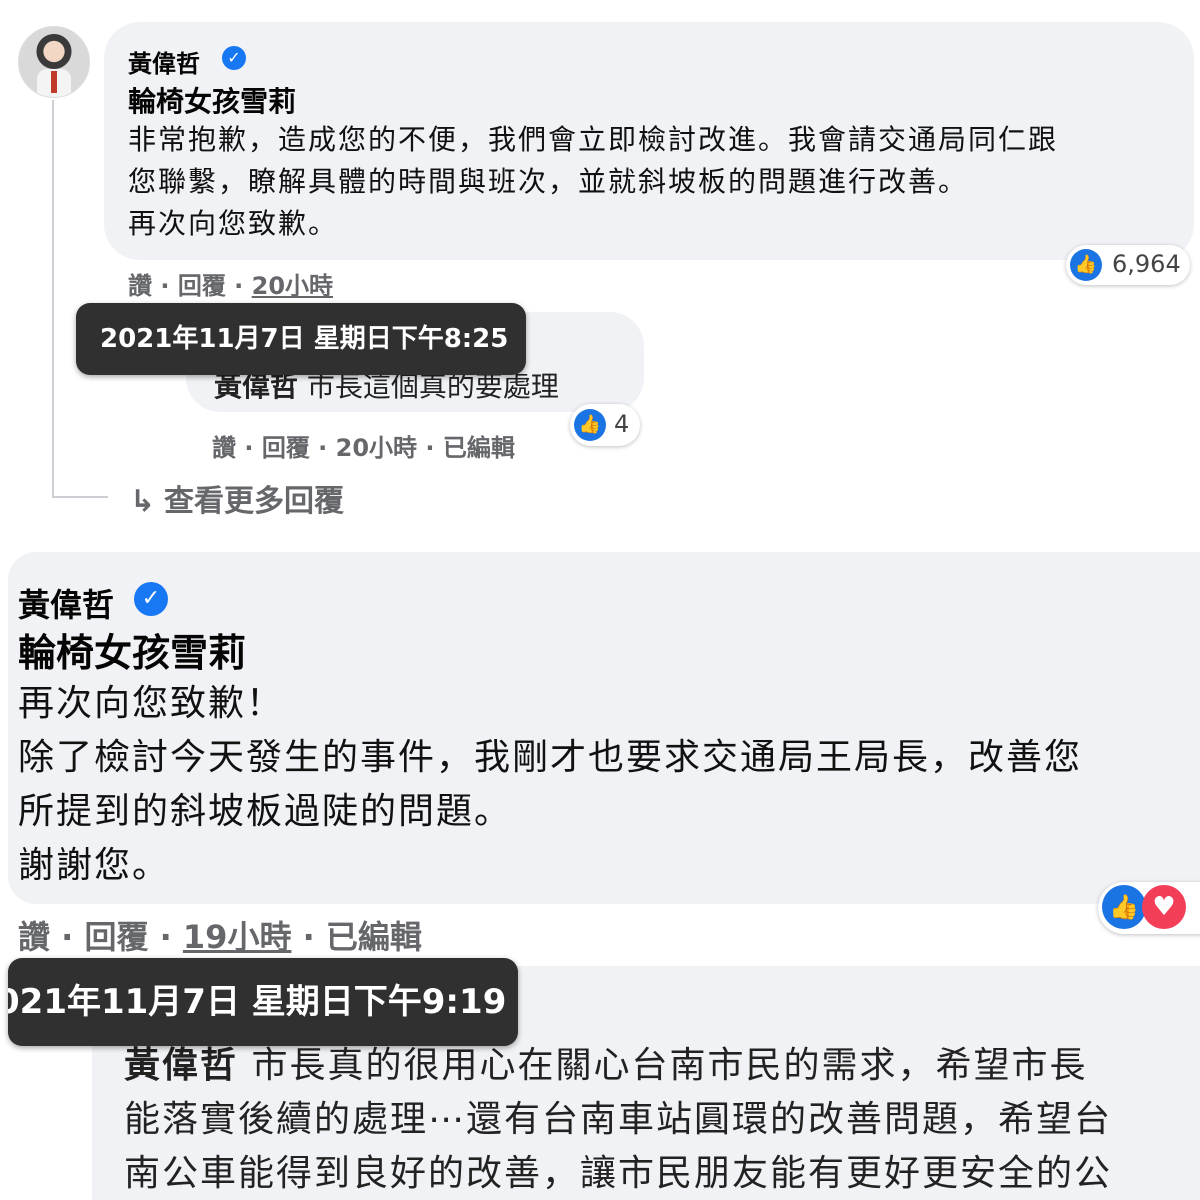 The width and height of the screenshot is (1200, 1200). What do you see at coordinates (593, 139) in the screenshot?
I see `comment-text-line: 非常抱歉，造成您的不便，我們會立即檢討改進。我會請交通局同仁跟` at bounding box center [593, 139].